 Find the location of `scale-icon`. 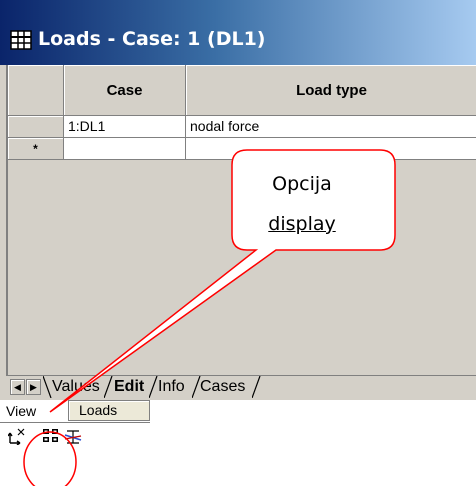

scale-icon is located at coordinates (73, 436).